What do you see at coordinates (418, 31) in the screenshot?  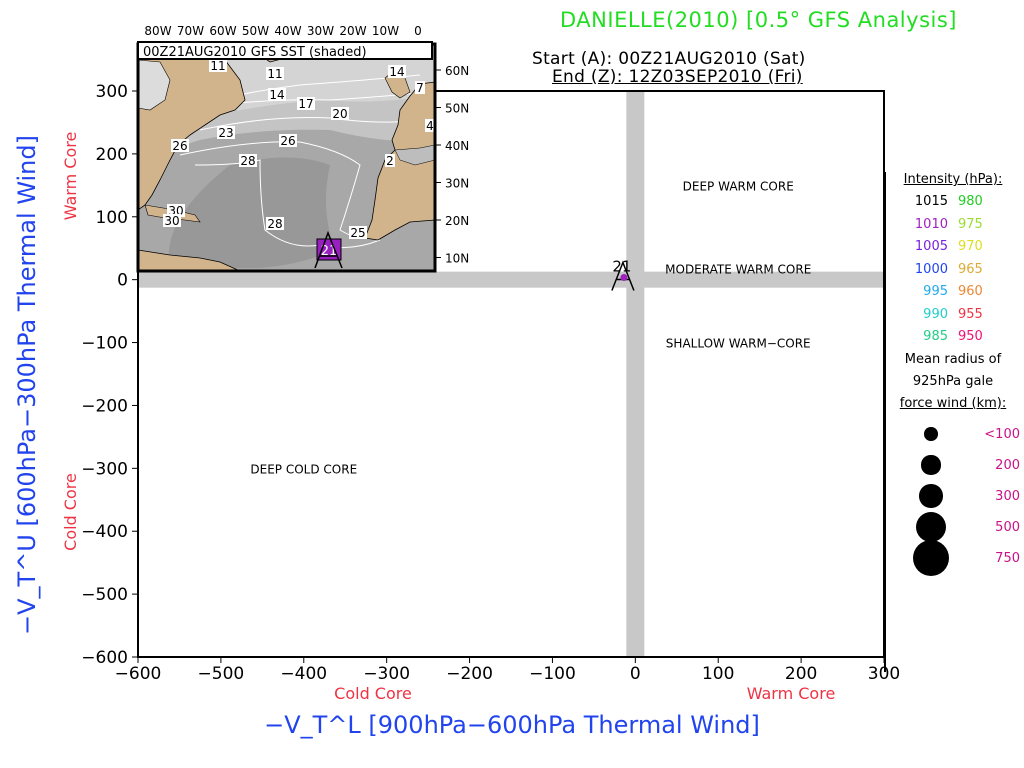 I see `lon-label: 0` at bounding box center [418, 31].